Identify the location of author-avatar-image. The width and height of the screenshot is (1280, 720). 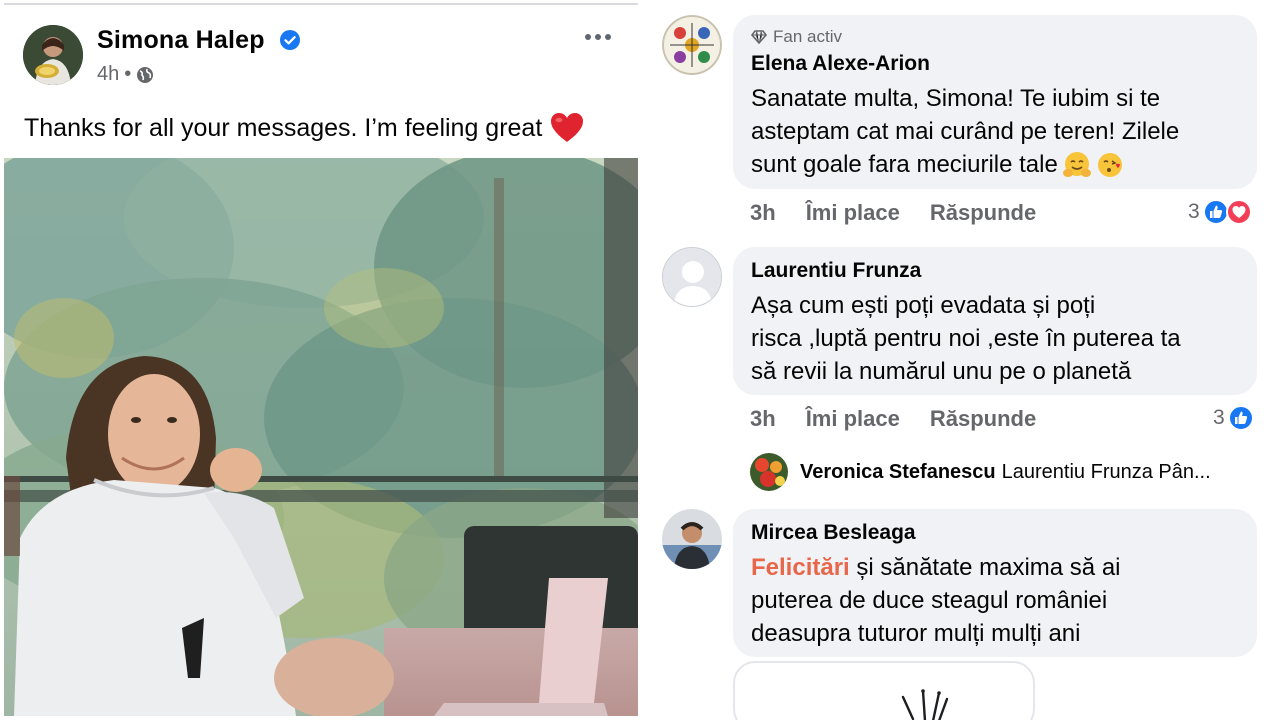
(53, 55).